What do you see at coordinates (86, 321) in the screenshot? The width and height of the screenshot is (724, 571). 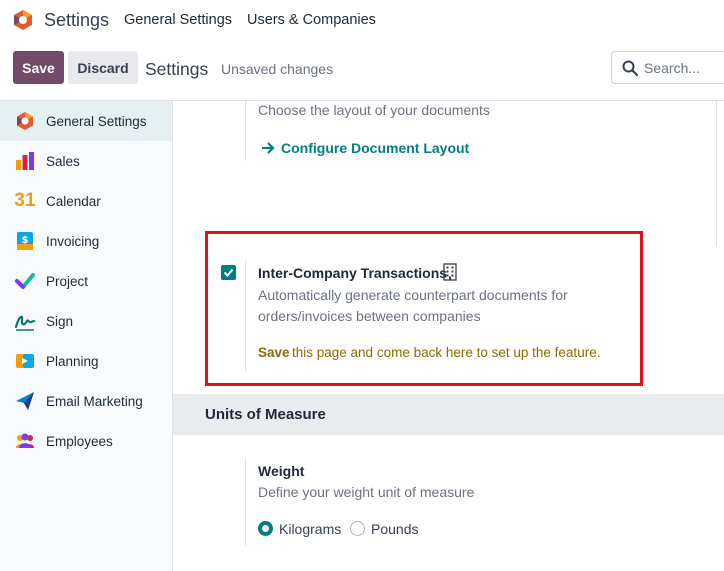 I see `sidebar-item-sign: Sign` at bounding box center [86, 321].